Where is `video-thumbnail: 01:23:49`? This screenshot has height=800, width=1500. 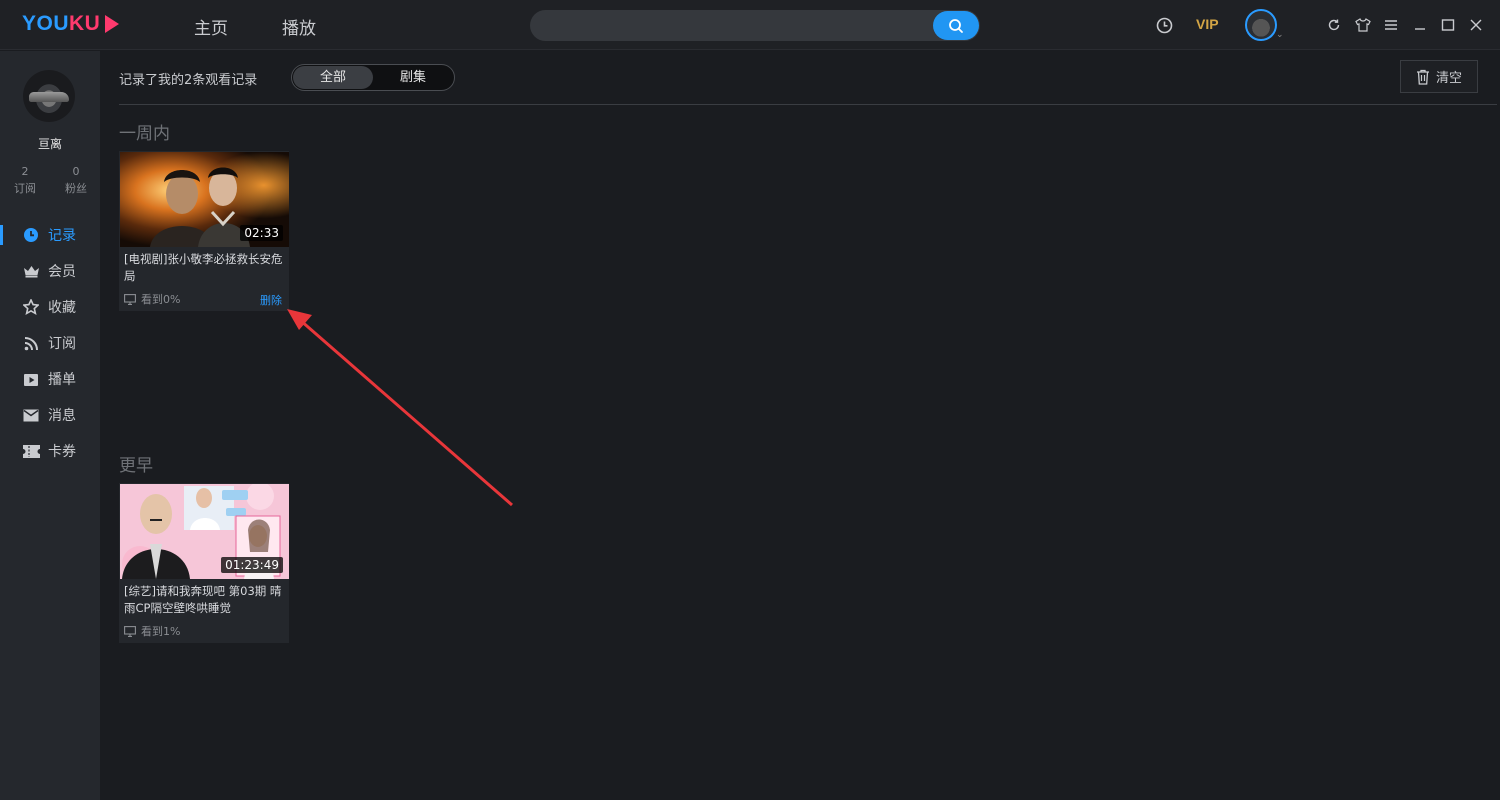 video-thumbnail: 01:23:49 is located at coordinates (204, 531).